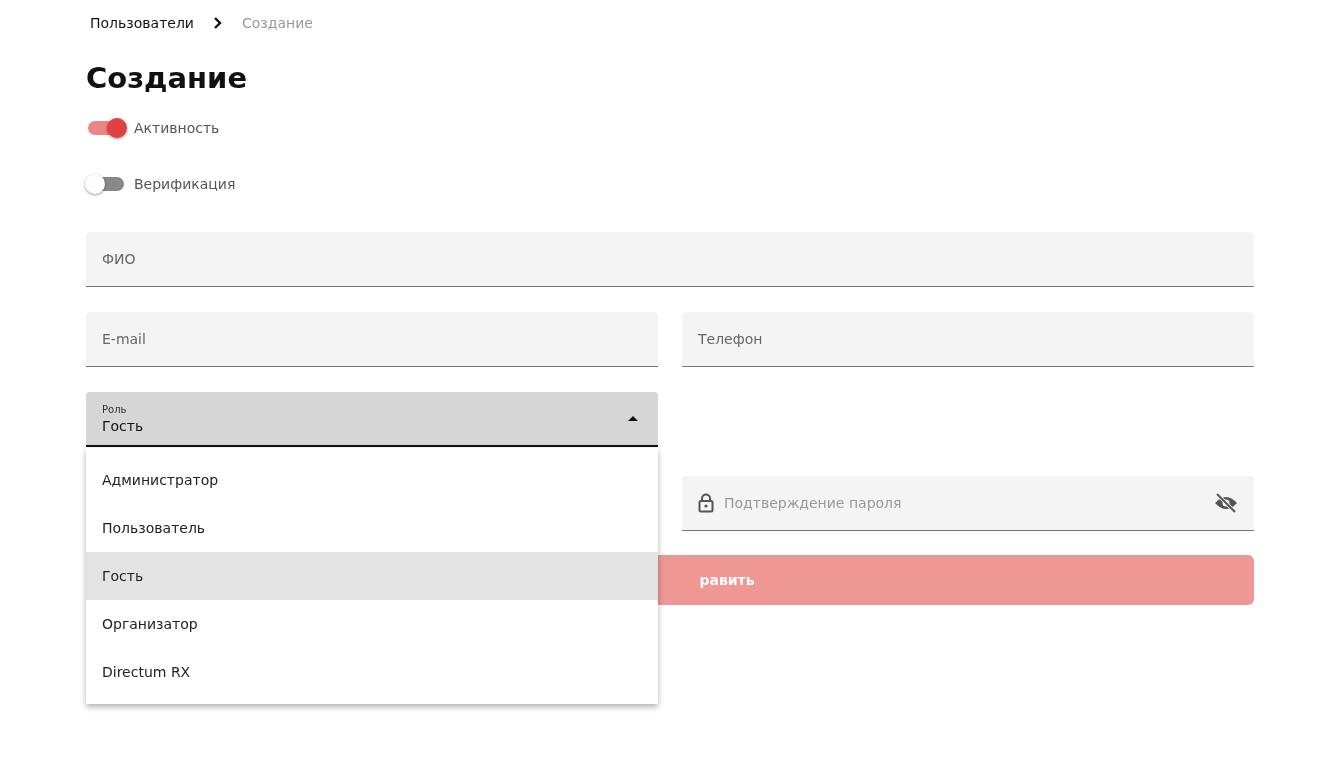 The width and height of the screenshot is (1339, 758). I want to click on toggle-label: Верификация, so click(185, 184).